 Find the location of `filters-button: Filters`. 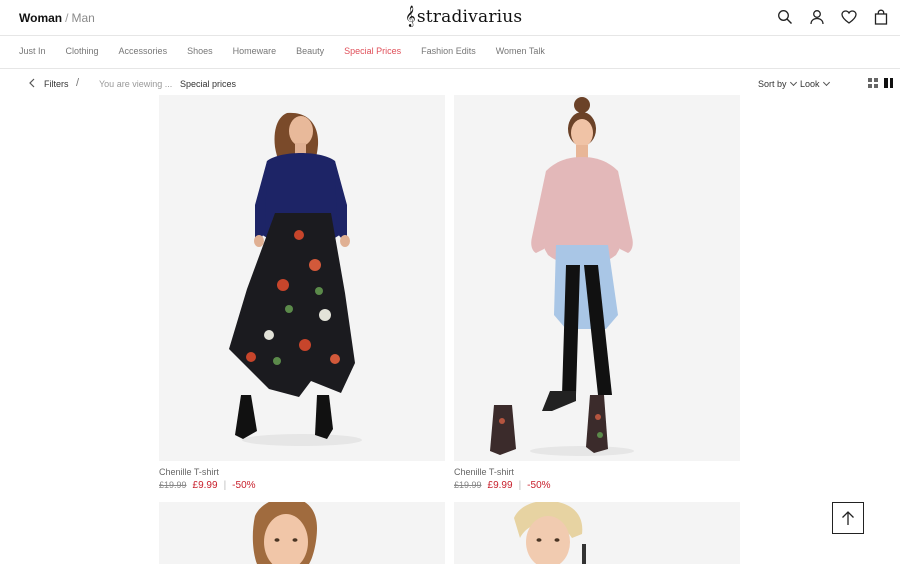

filters-button: Filters is located at coordinates (56, 84).